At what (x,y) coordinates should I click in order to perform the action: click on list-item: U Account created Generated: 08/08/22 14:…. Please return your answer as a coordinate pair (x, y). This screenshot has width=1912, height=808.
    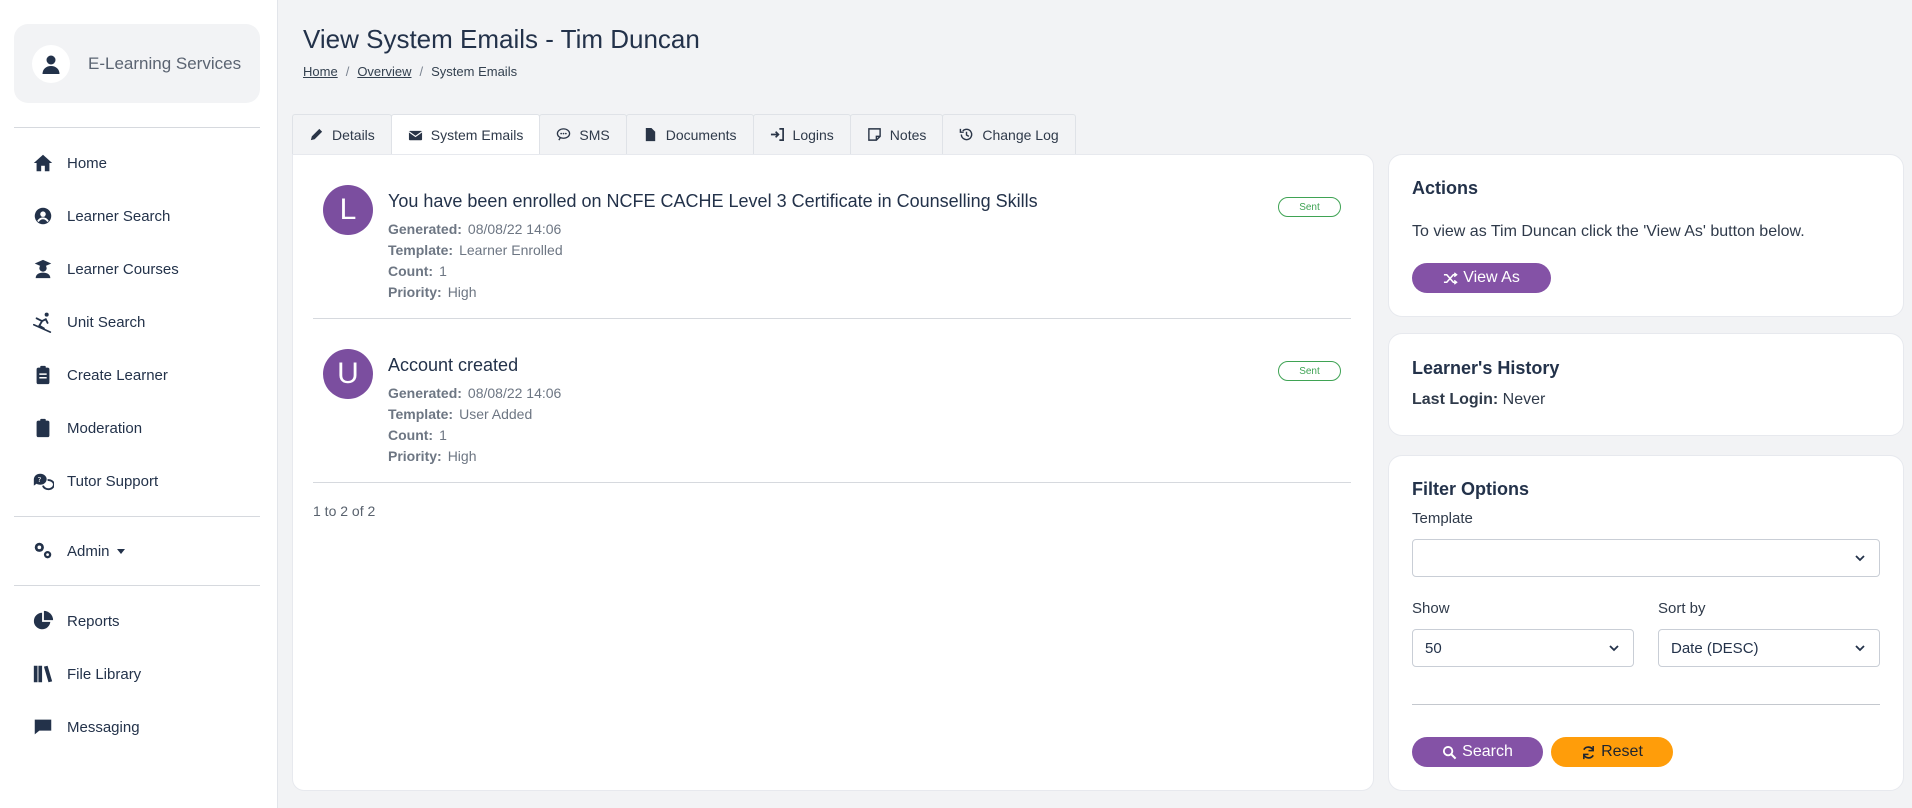
    Looking at the image, I should click on (832, 401).